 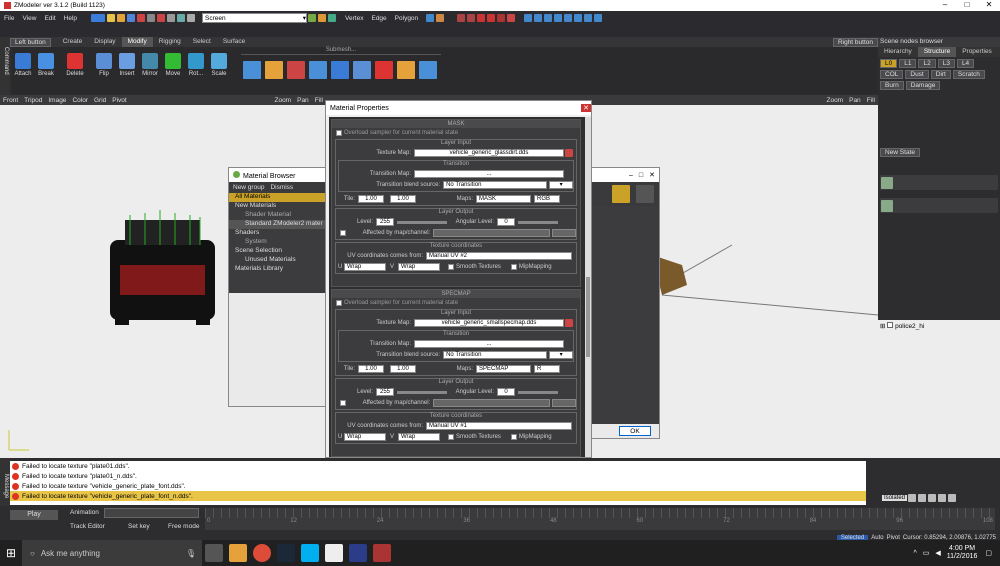 I want to click on selection-mode-combo: Screen ▾, so click(x=255, y=18).